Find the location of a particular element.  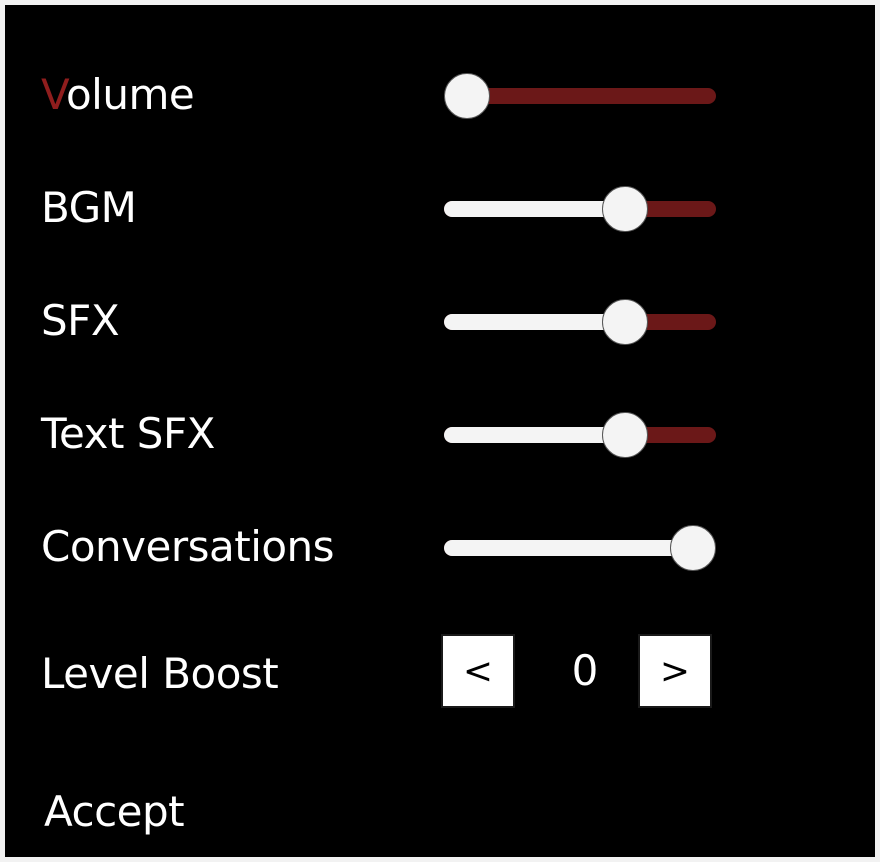

volume-label-rest: olume is located at coordinates (130, 94).